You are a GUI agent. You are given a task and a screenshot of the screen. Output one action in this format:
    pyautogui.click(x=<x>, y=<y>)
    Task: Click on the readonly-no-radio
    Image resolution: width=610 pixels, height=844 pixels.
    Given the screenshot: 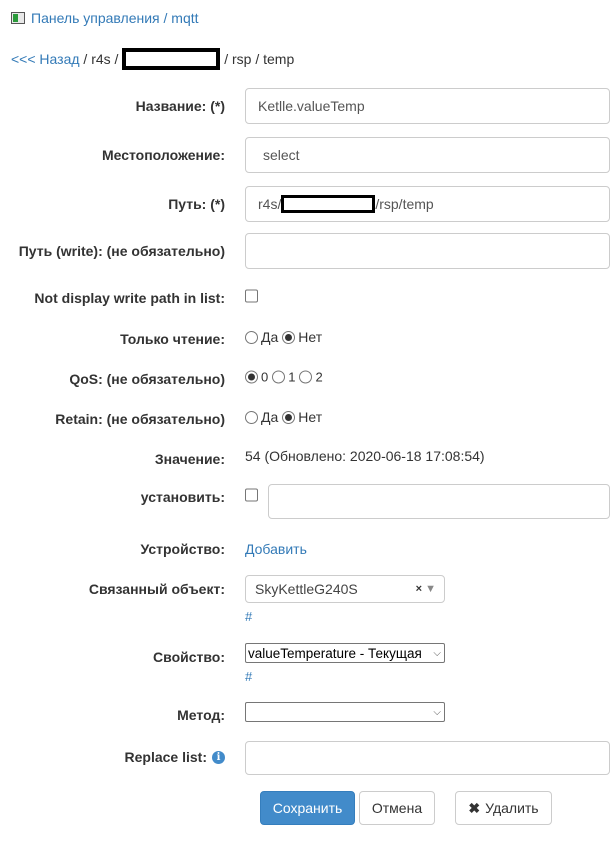 What is the action you would take?
    pyautogui.click(x=289, y=337)
    